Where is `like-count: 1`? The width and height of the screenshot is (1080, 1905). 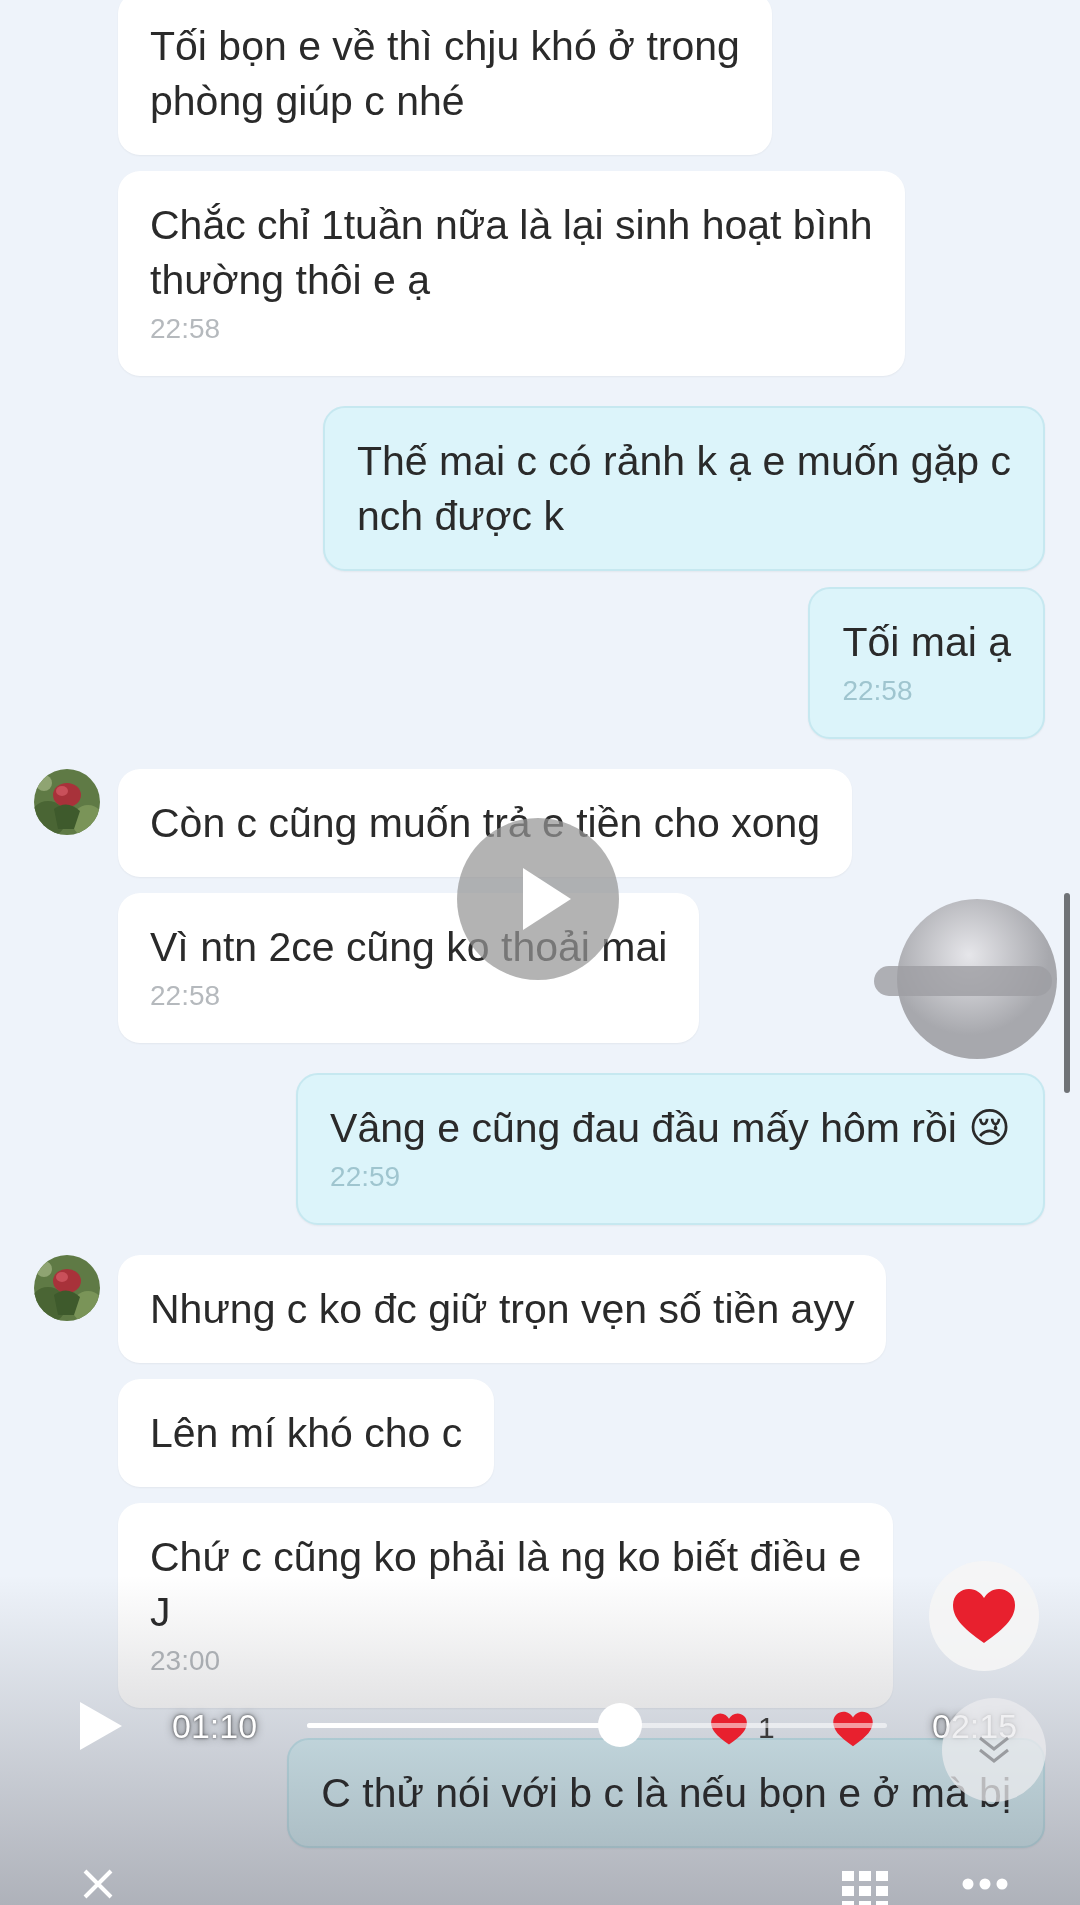 like-count: 1 is located at coordinates (766, 1728).